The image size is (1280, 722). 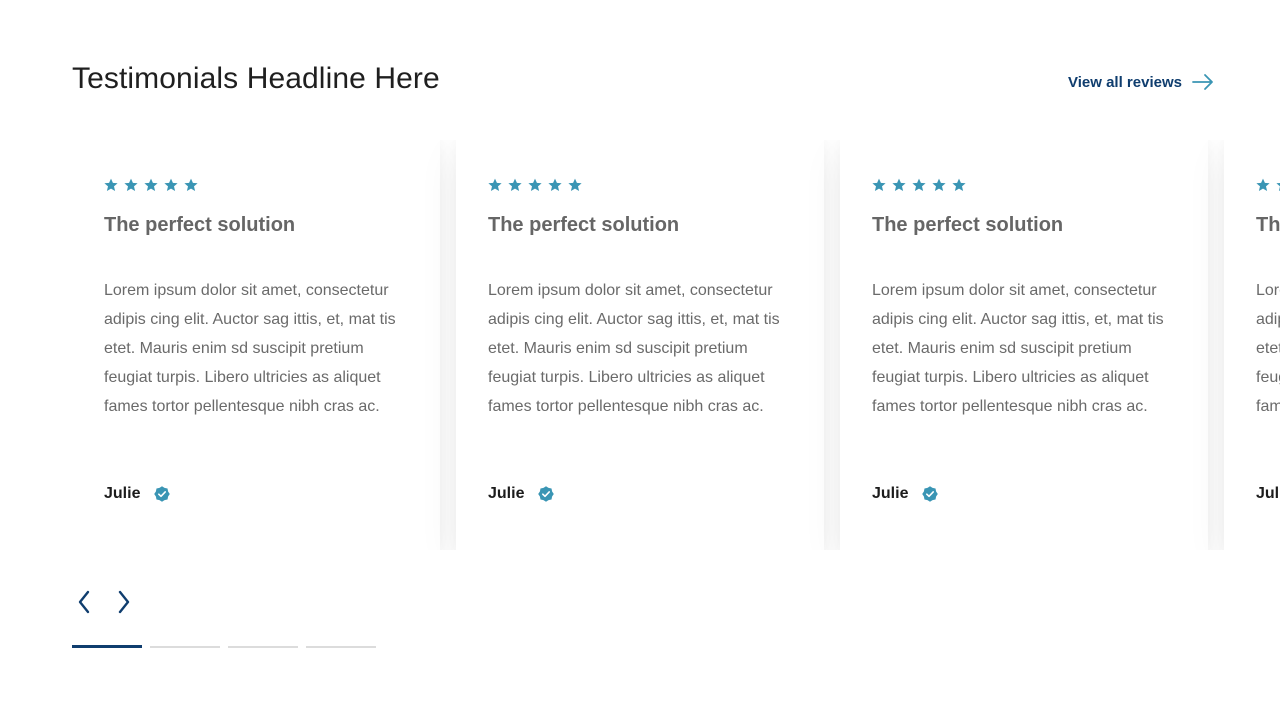 What do you see at coordinates (1202, 82) in the screenshot?
I see `arrow-right-icon` at bounding box center [1202, 82].